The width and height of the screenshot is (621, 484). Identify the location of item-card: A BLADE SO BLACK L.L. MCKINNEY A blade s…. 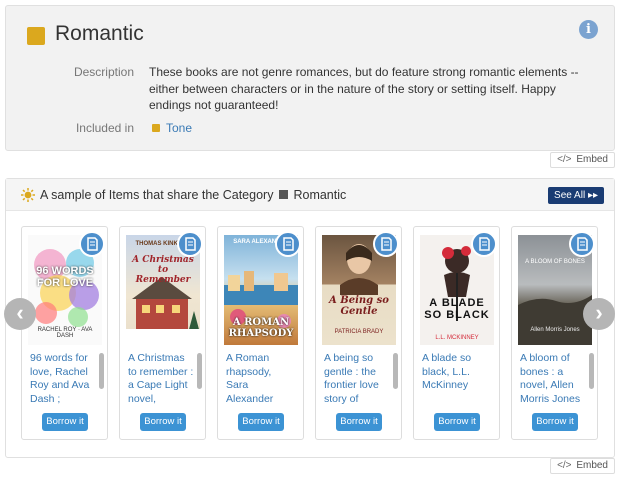
(456, 333).